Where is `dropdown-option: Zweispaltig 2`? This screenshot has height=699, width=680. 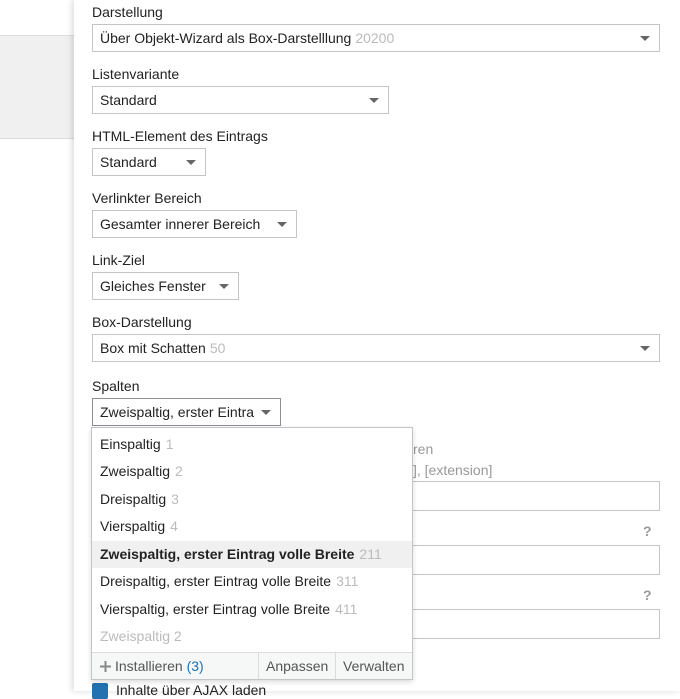 dropdown-option: Zweispaltig 2 is located at coordinates (252, 471).